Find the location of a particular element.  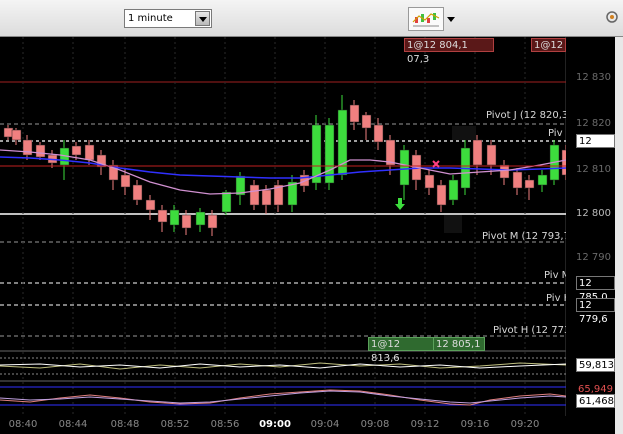

time-label: 08:48 is located at coordinates (125, 424).